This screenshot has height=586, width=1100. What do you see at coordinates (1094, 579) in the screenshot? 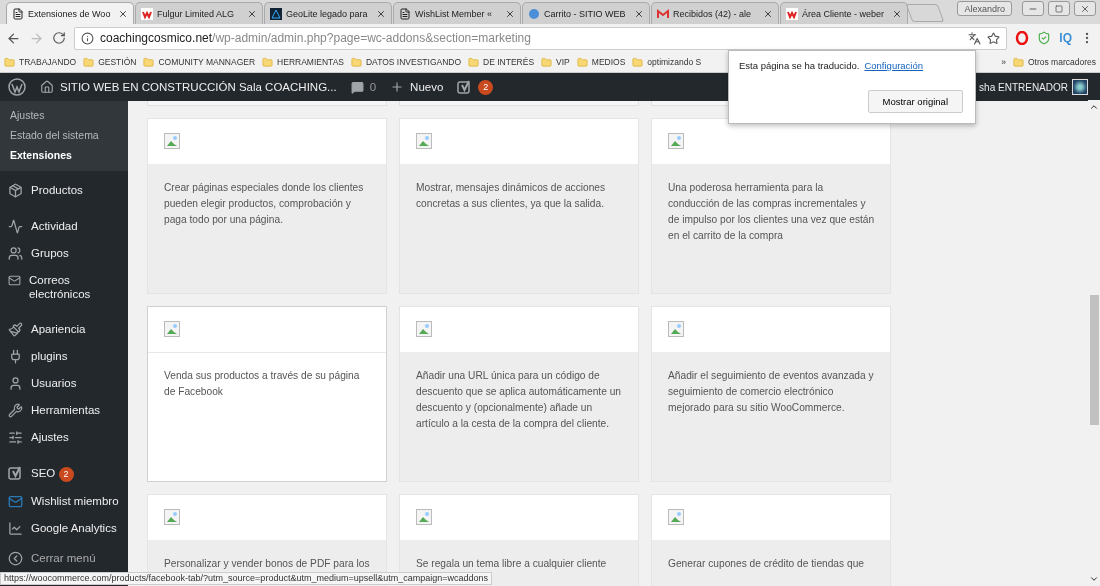
I see `scroll-down-icon` at bounding box center [1094, 579].